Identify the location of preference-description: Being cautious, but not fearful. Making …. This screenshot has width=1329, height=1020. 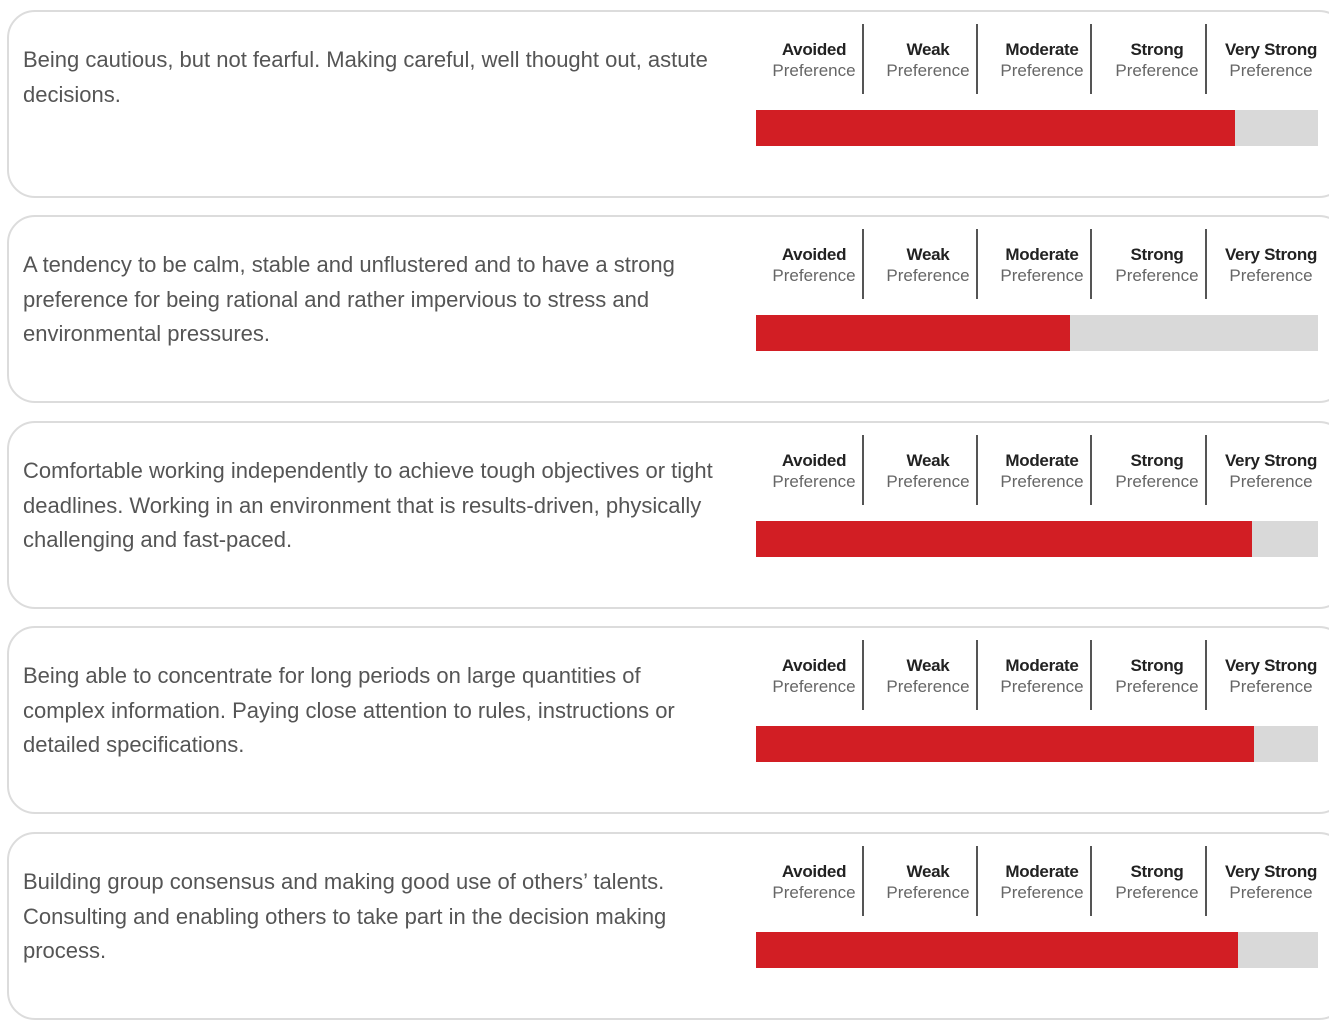
(365, 77).